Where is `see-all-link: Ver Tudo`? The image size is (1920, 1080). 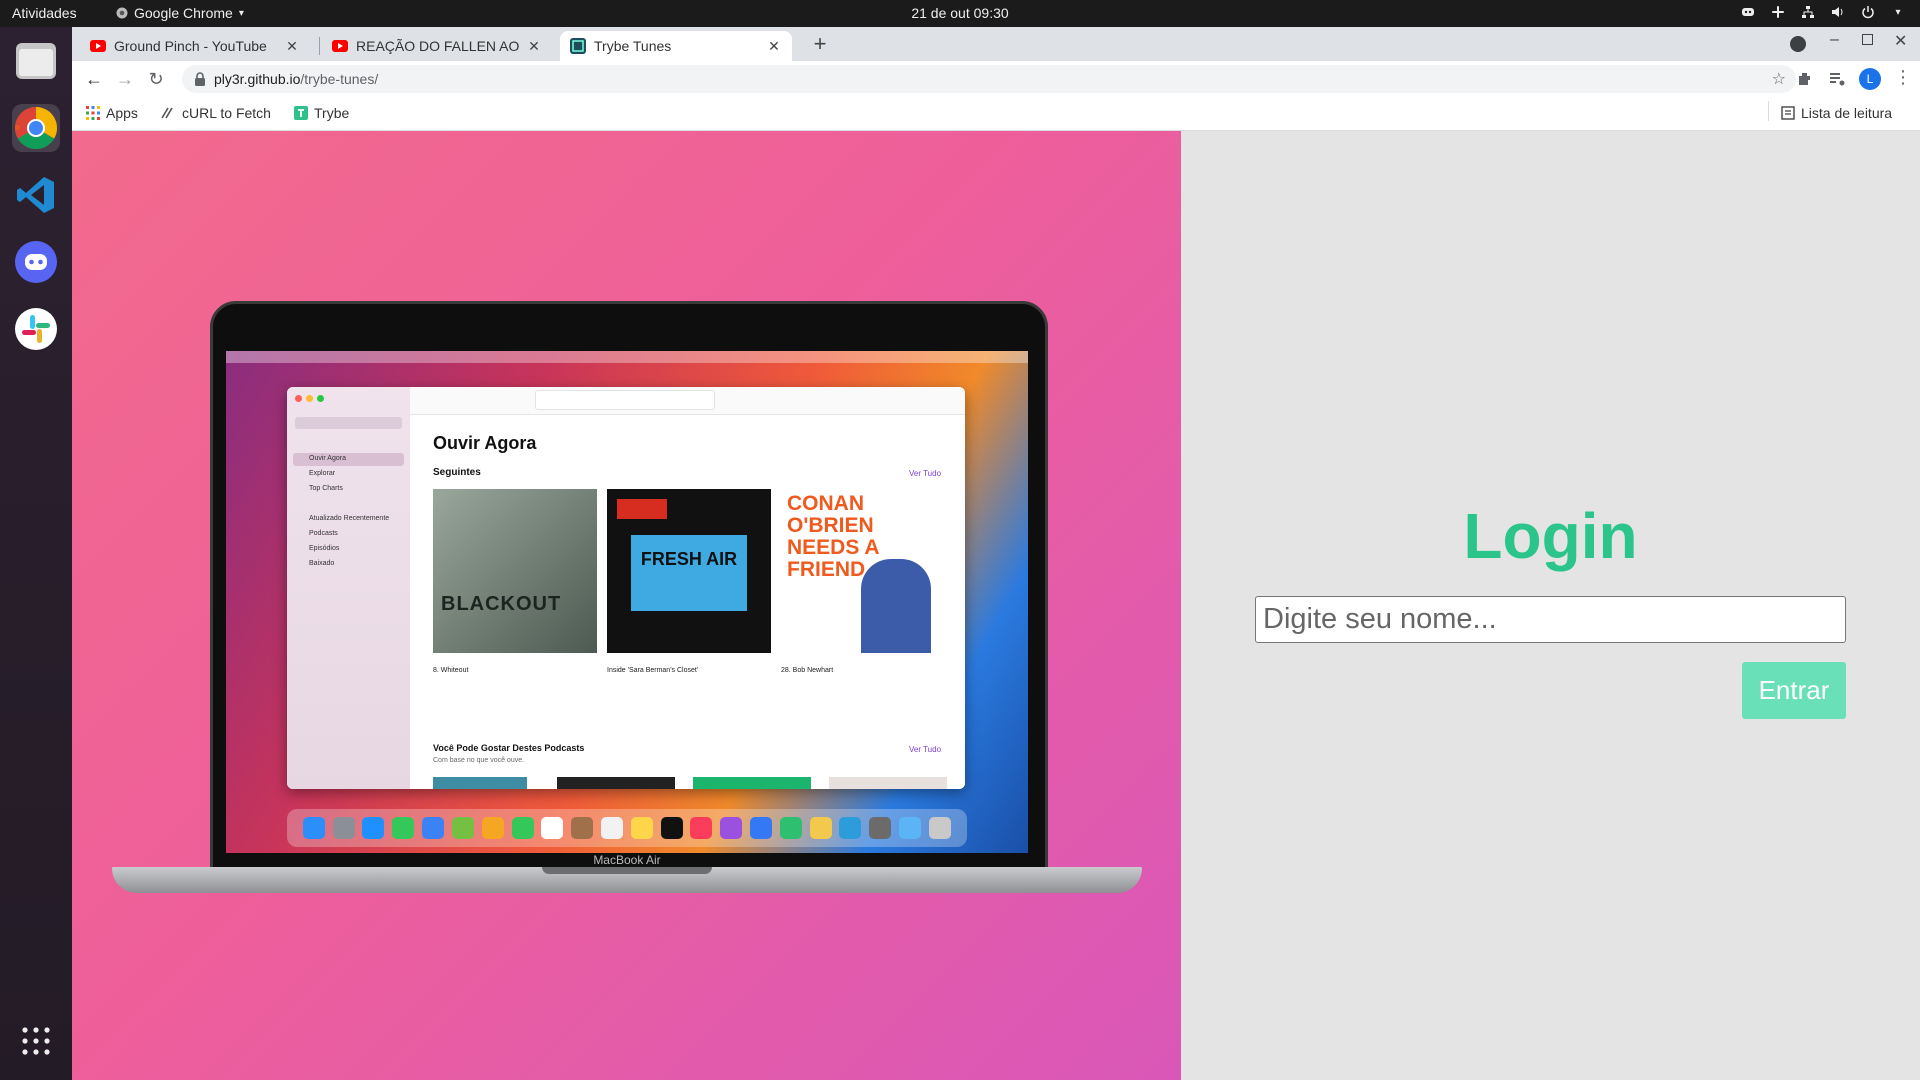
see-all-link: Ver Tudo is located at coordinates (925, 749).